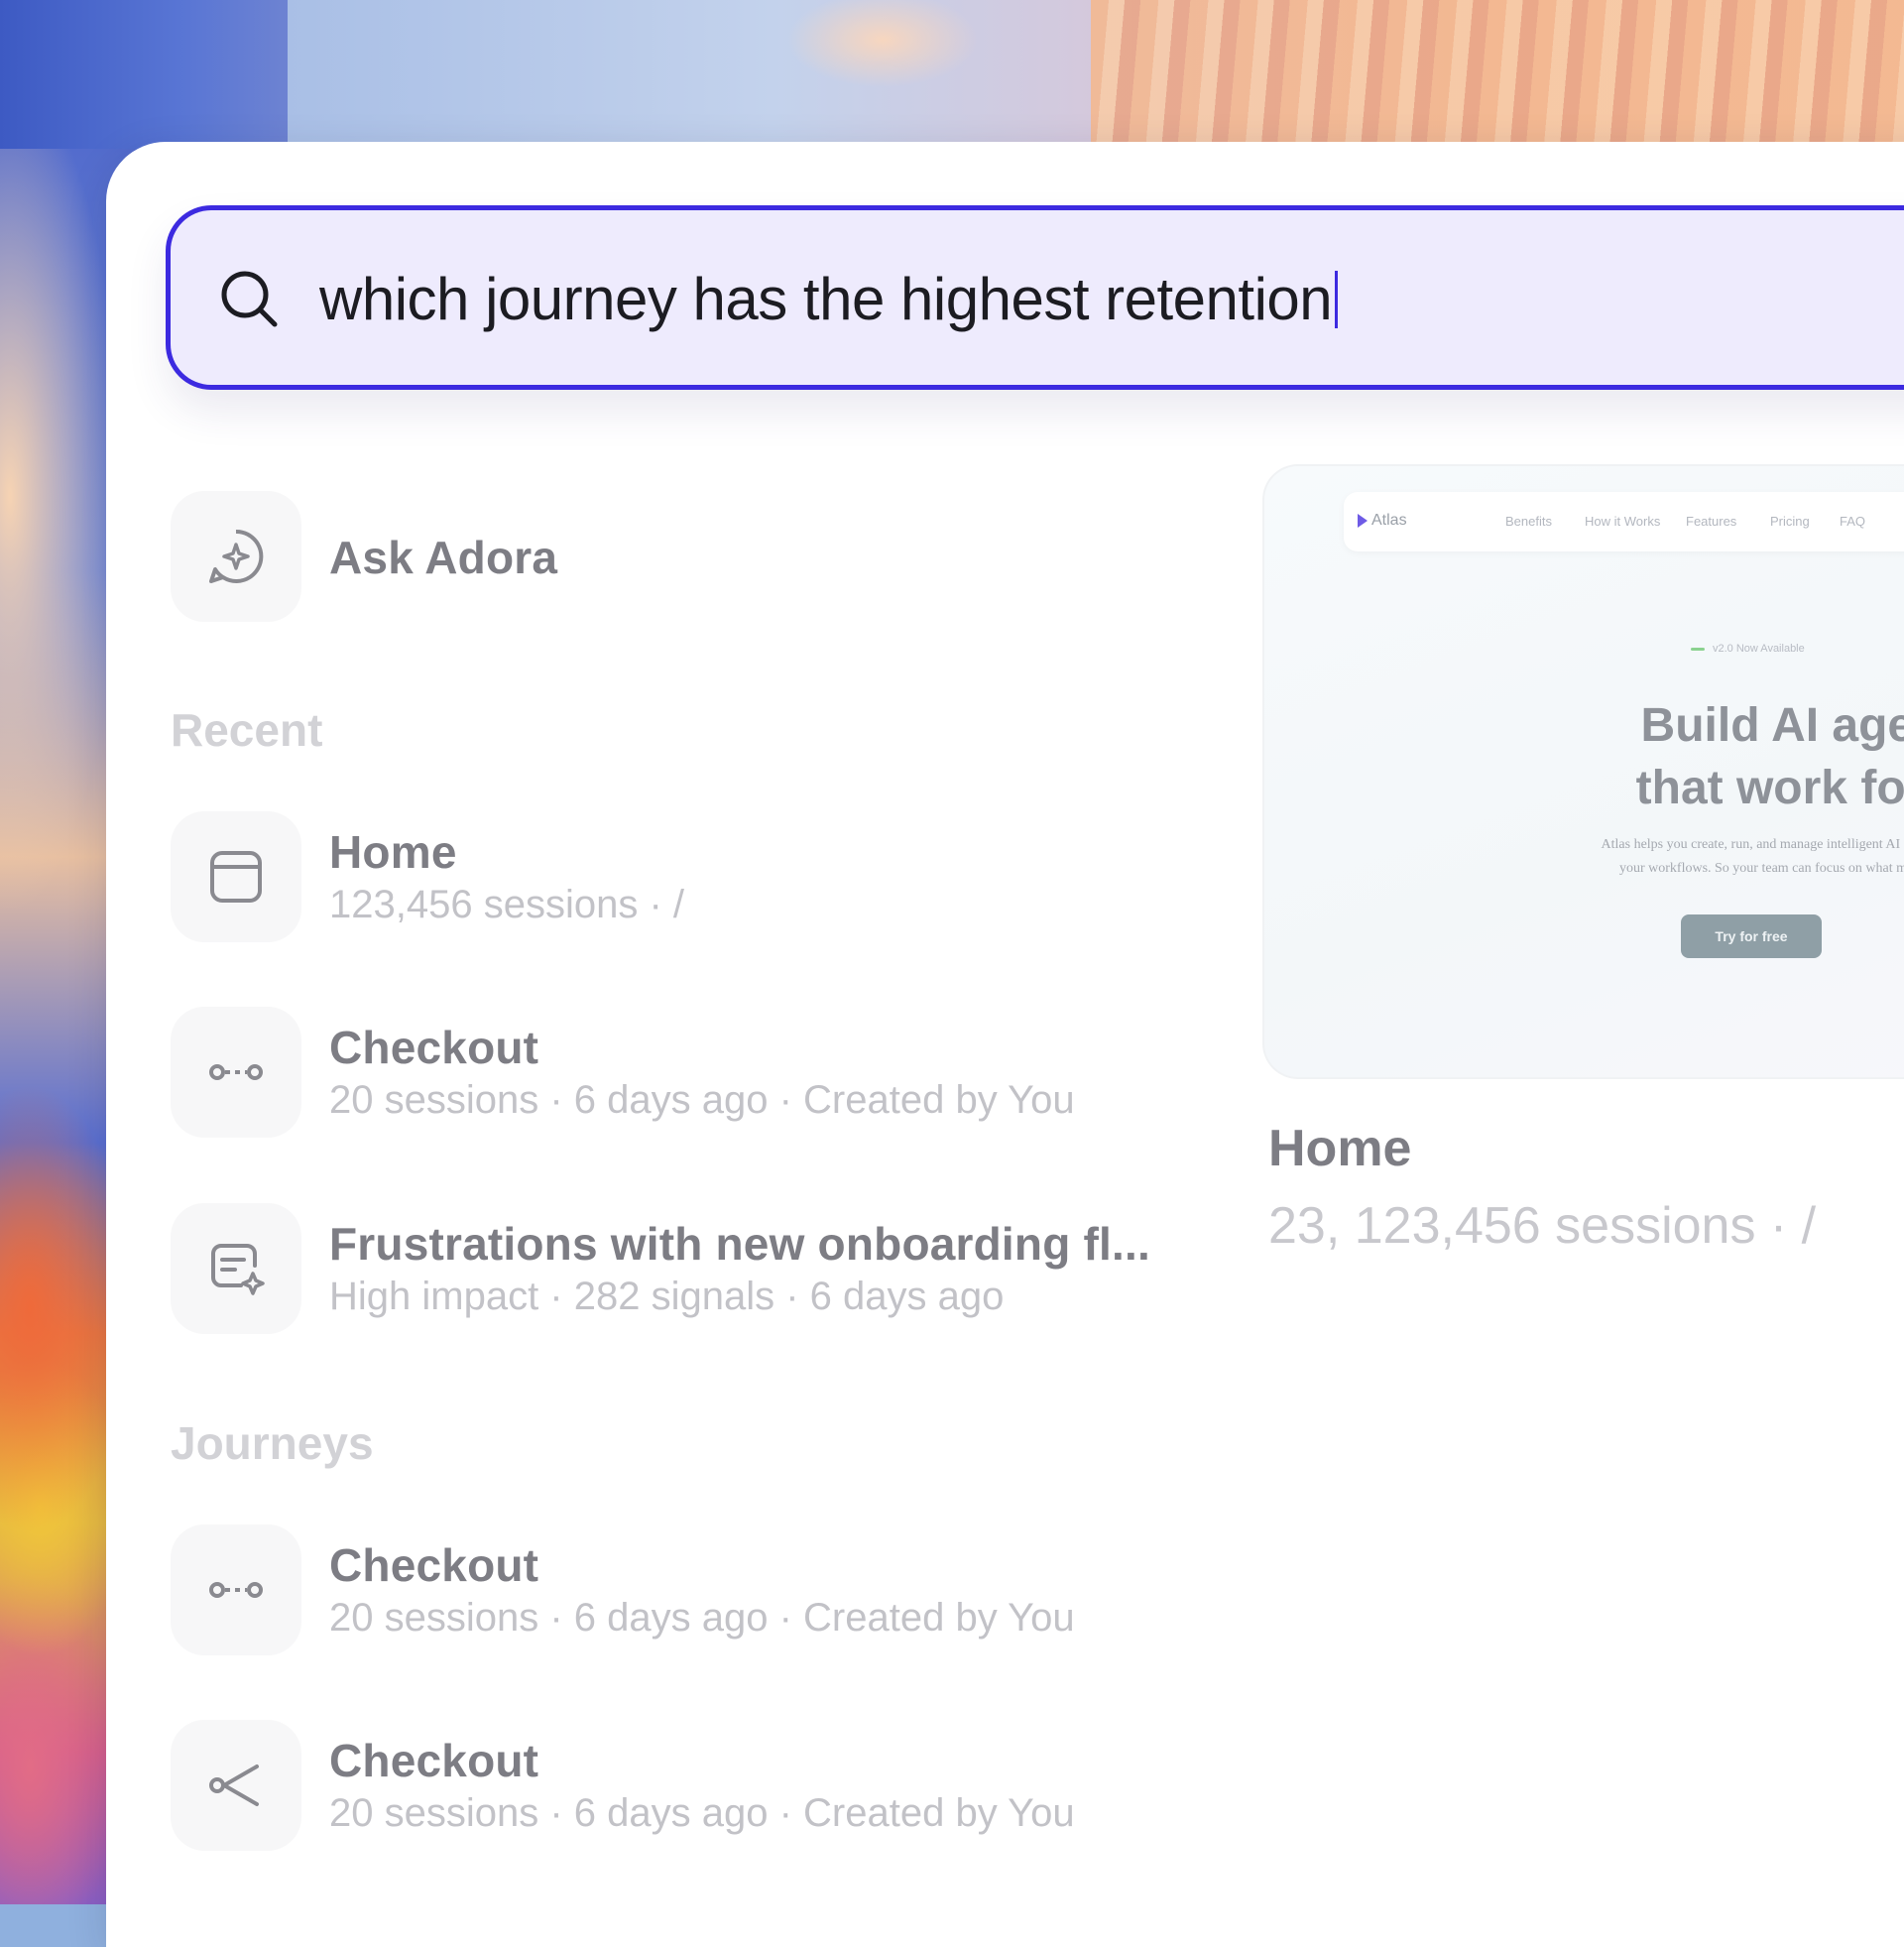 The image size is (1904, 1947). What do you see at coordinates (247, 730) in the screenshot?
I see `recent-section-label: Recent` at bounding box center [247, 730].